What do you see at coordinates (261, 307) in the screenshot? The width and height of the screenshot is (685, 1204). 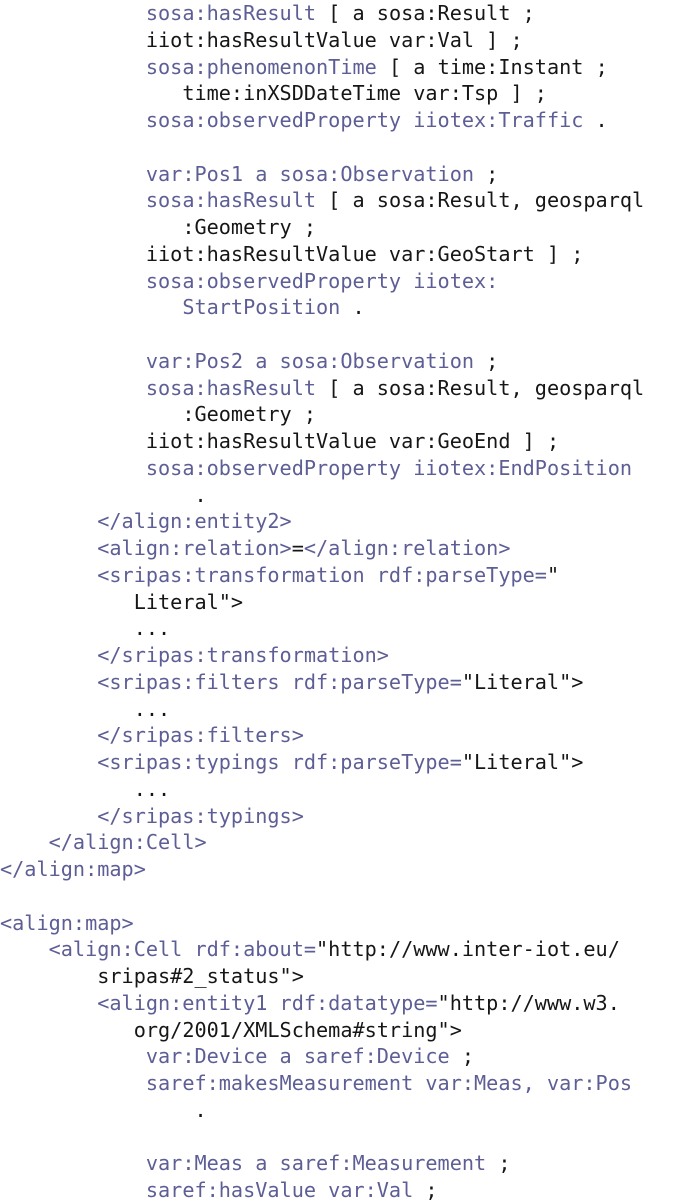 I see `code-token-keyword: StartPosition` at bounding box center [261, 307].